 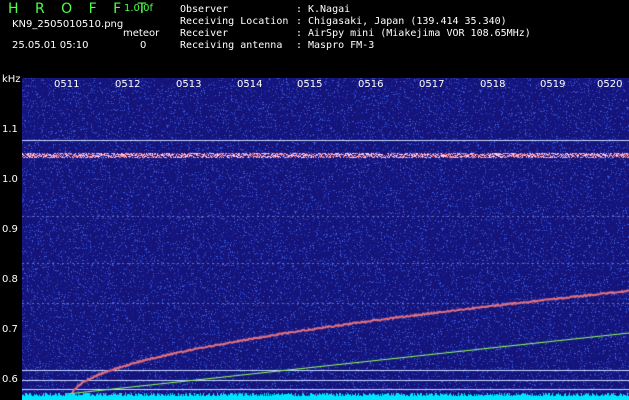 I want to click on datetime-label: 25.05.01 05:10, so click(x=50, y=45).